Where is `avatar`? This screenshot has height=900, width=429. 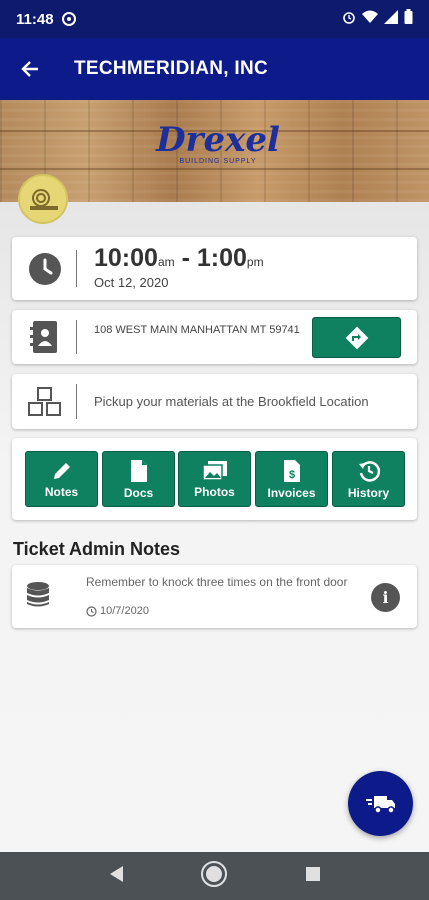
avatar is located at coordinates (43, 199).